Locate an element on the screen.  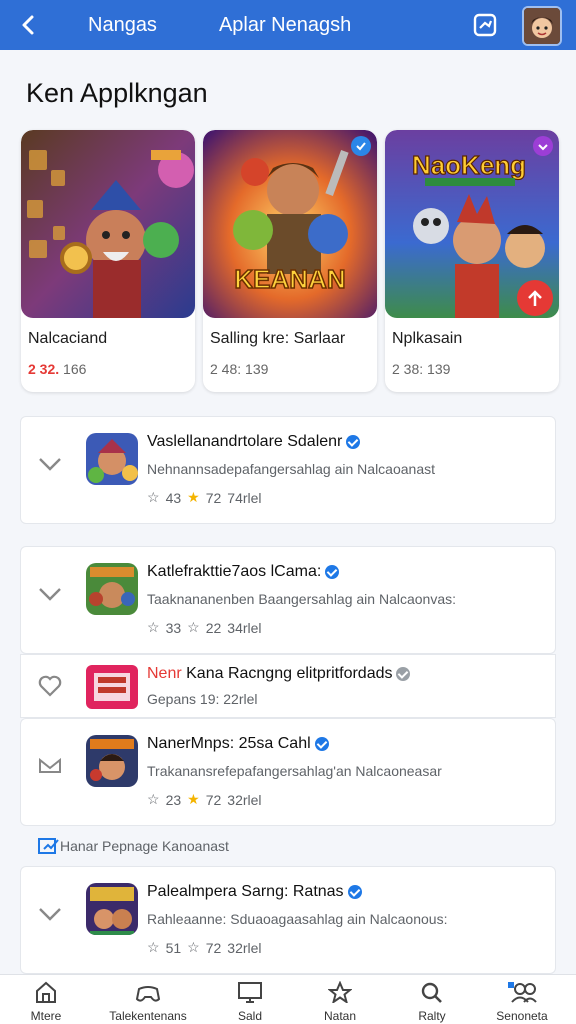
app-title: Katlefrakttie7aos lCama: is located at coordinates (243, 572).